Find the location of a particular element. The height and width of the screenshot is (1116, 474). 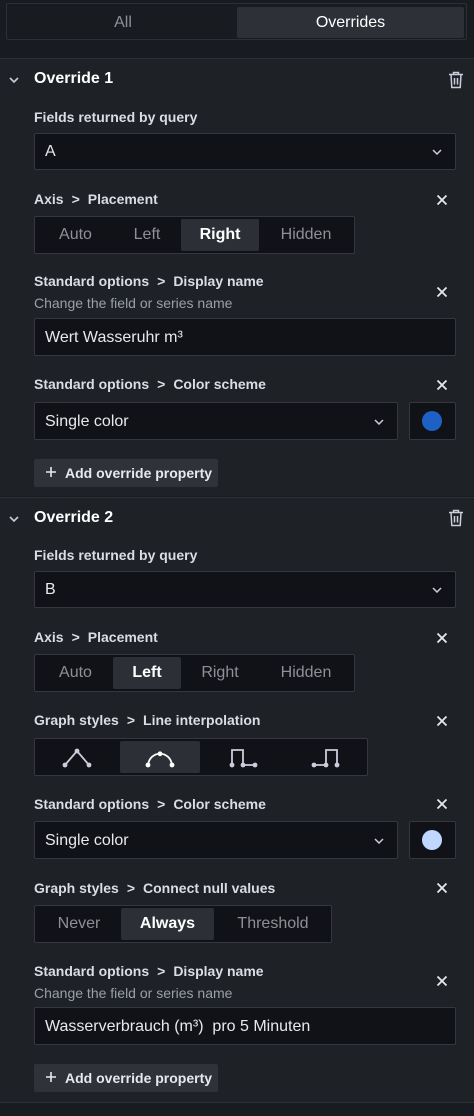

property-label-connect-null: Graph styles > Connect null values is located at coordinates (155, 888).